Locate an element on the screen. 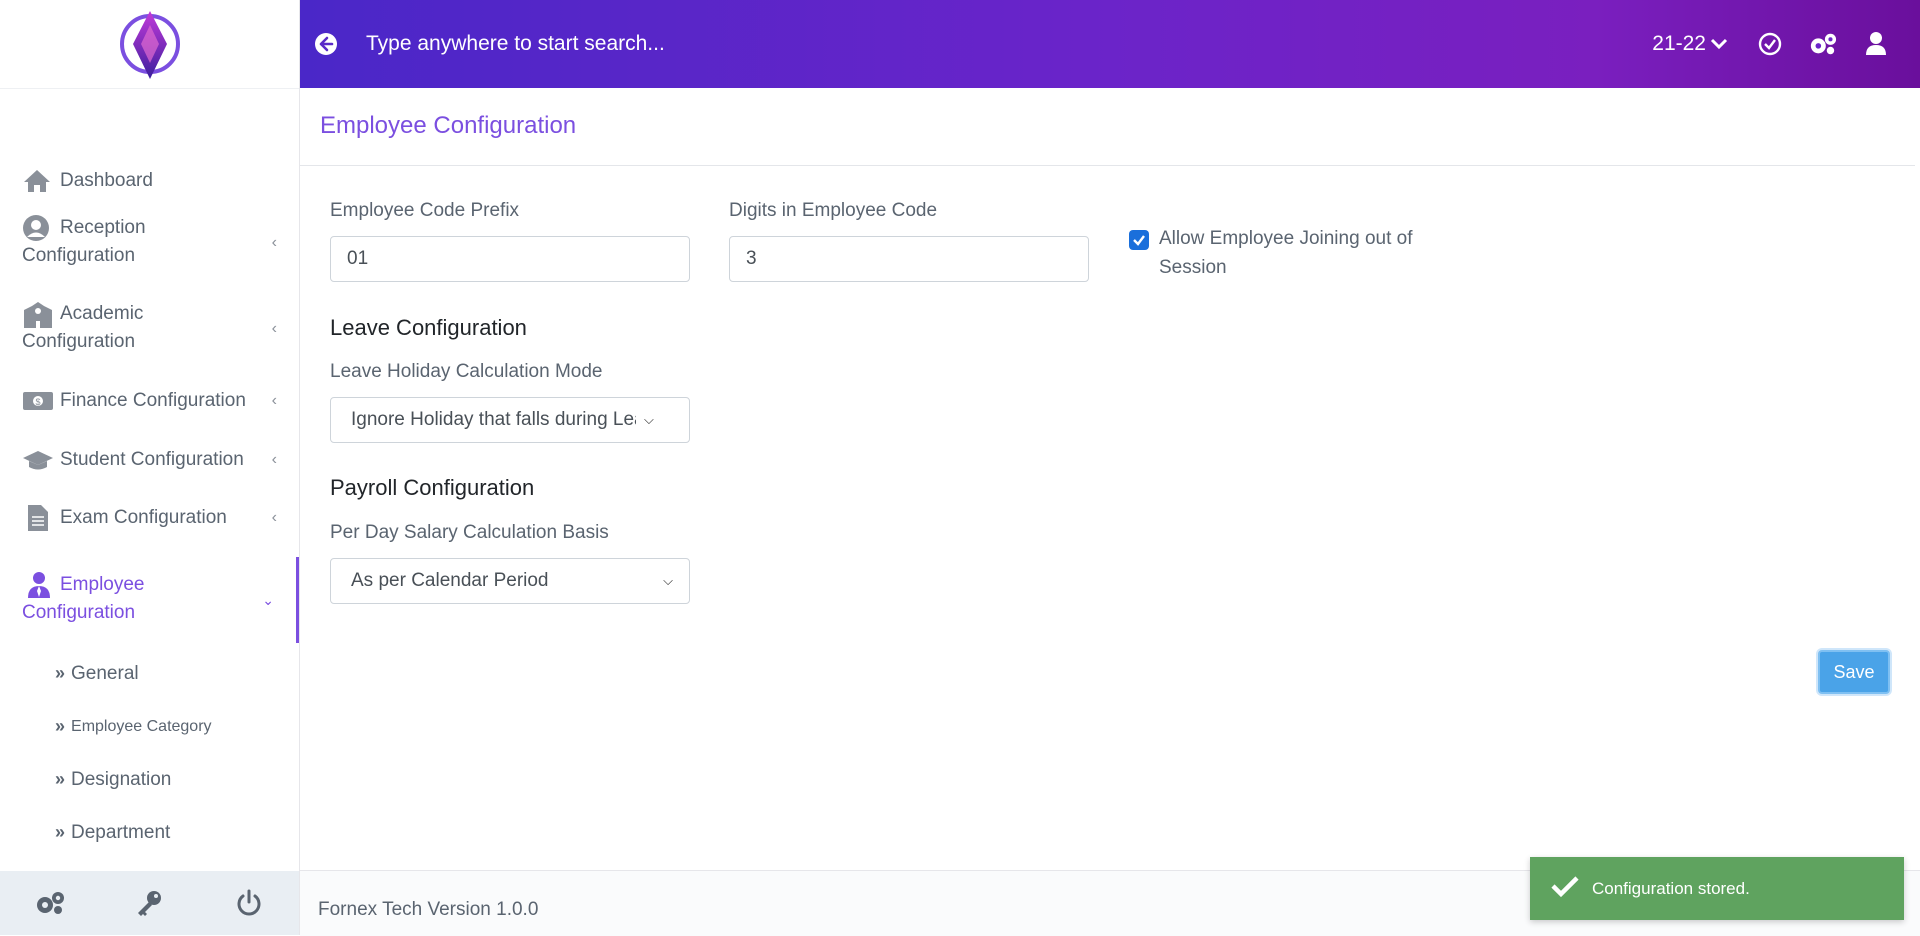 This screenshot has height=936, width=1920. header-actions: 21-22 is located at coordinates (1786, 44).